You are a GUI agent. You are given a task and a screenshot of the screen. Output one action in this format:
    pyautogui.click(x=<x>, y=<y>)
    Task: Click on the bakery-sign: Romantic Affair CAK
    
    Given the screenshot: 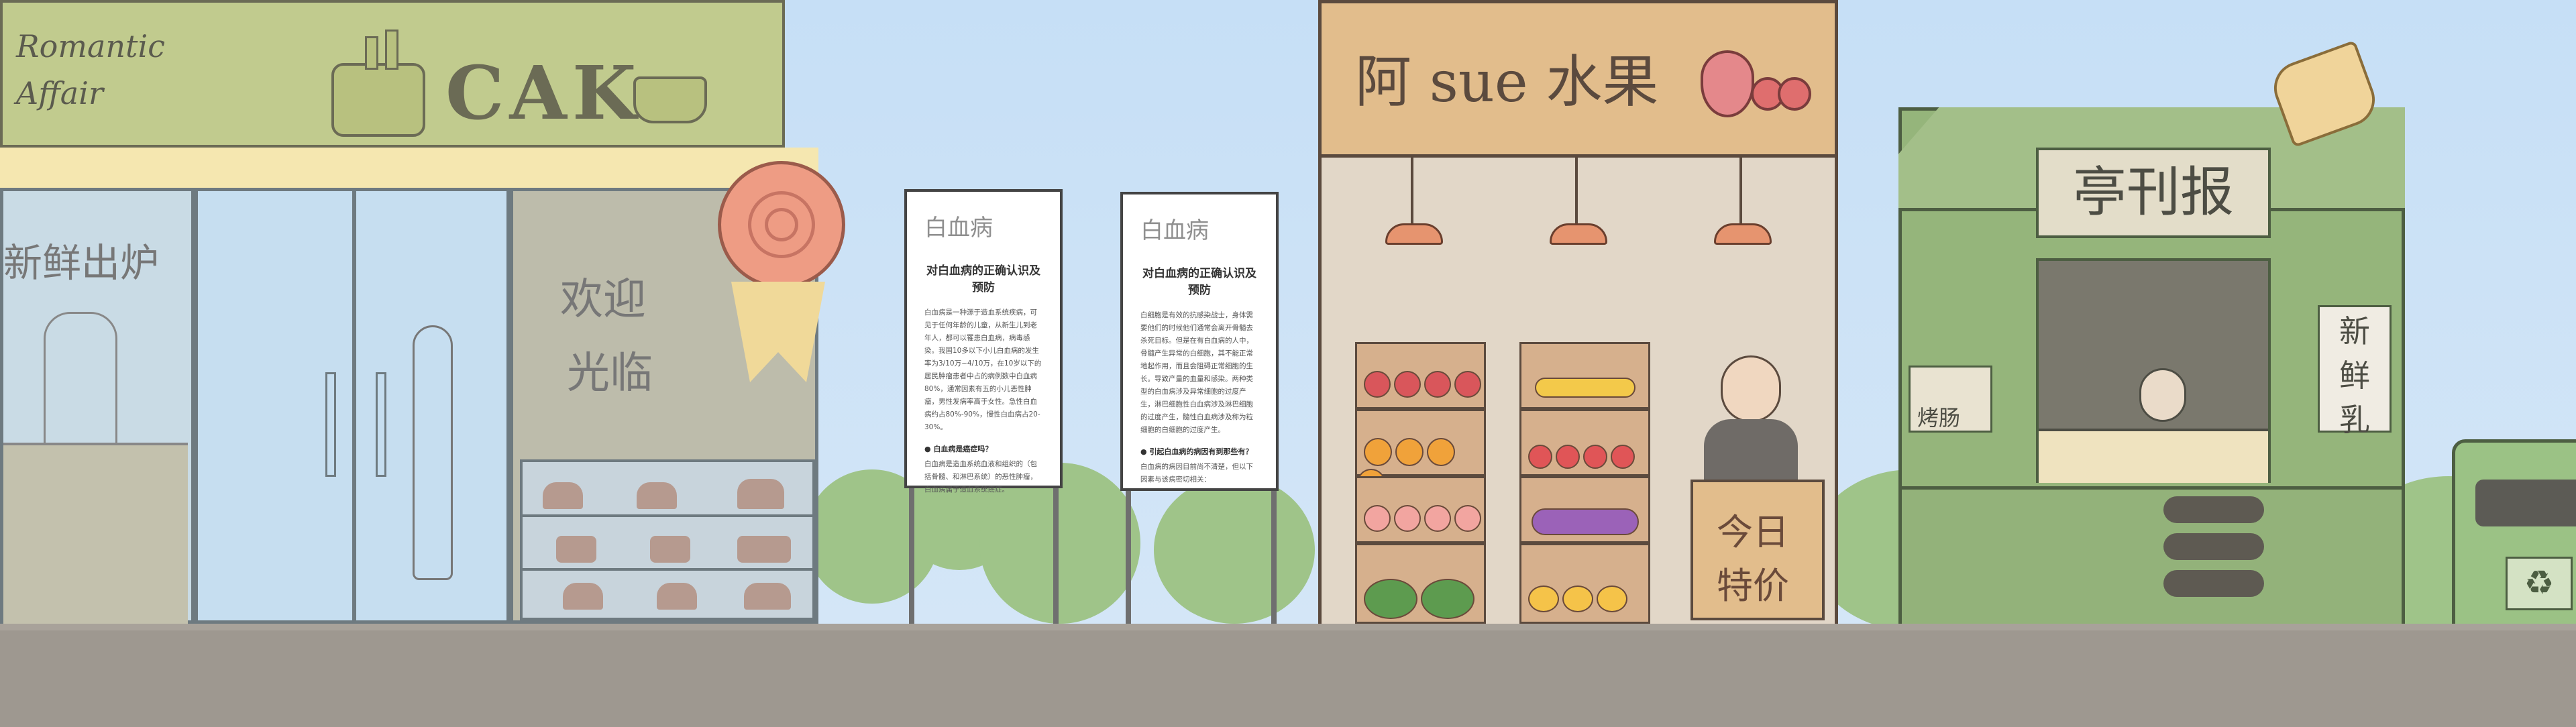 What is the action you would take?
    pyautogui.click(x=392, y=74)
    